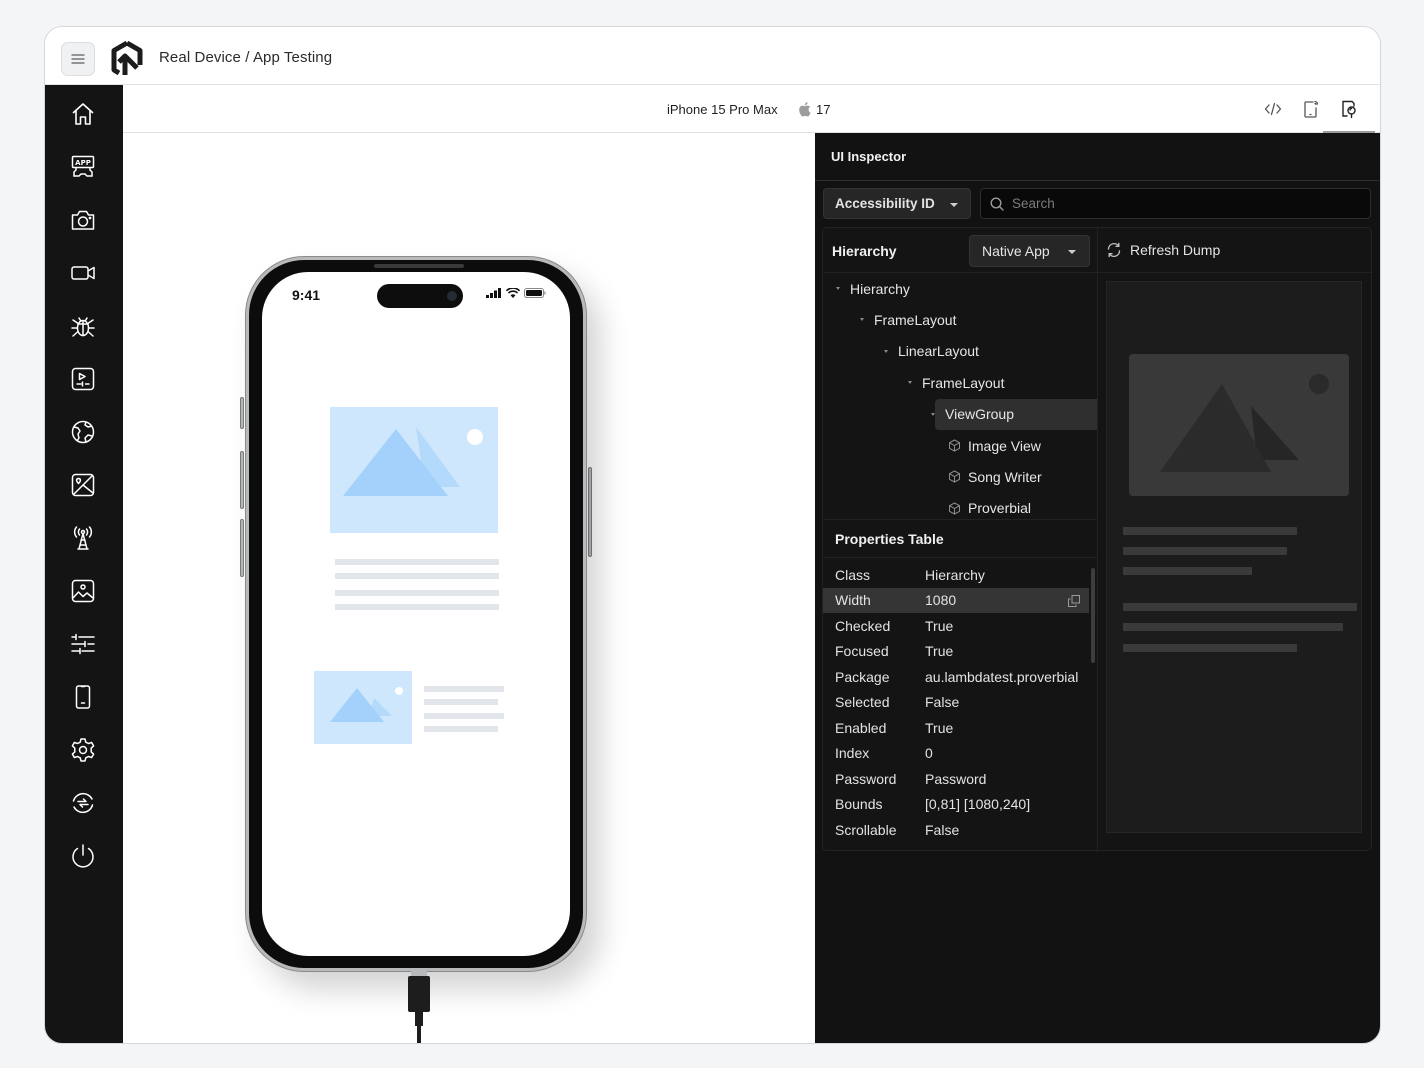 The height and width of the screenshot is (1068, 1424). What do you see at coordinates (1311, 109) in the screenshot?
I see `device-control-button` at bounding box center [1311, 109].